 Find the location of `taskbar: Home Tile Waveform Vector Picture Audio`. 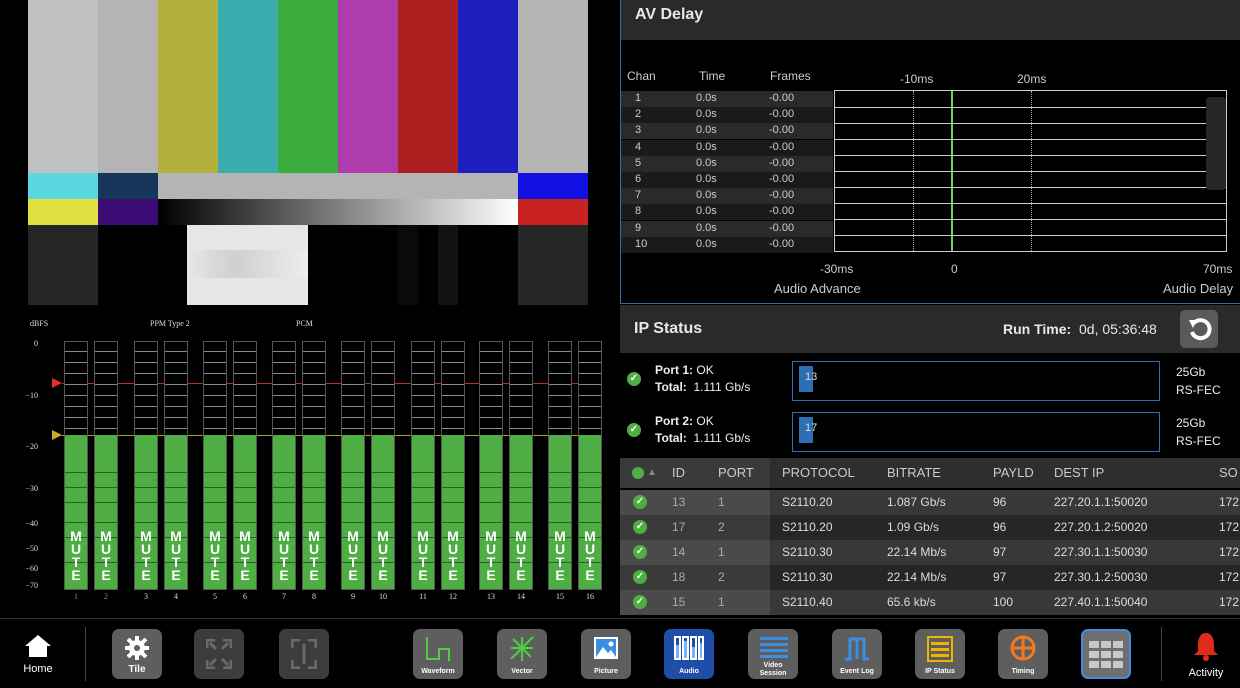

taskbar: Home Tile Waveform Vector Picture Audio is located at coordinates (620, 653).